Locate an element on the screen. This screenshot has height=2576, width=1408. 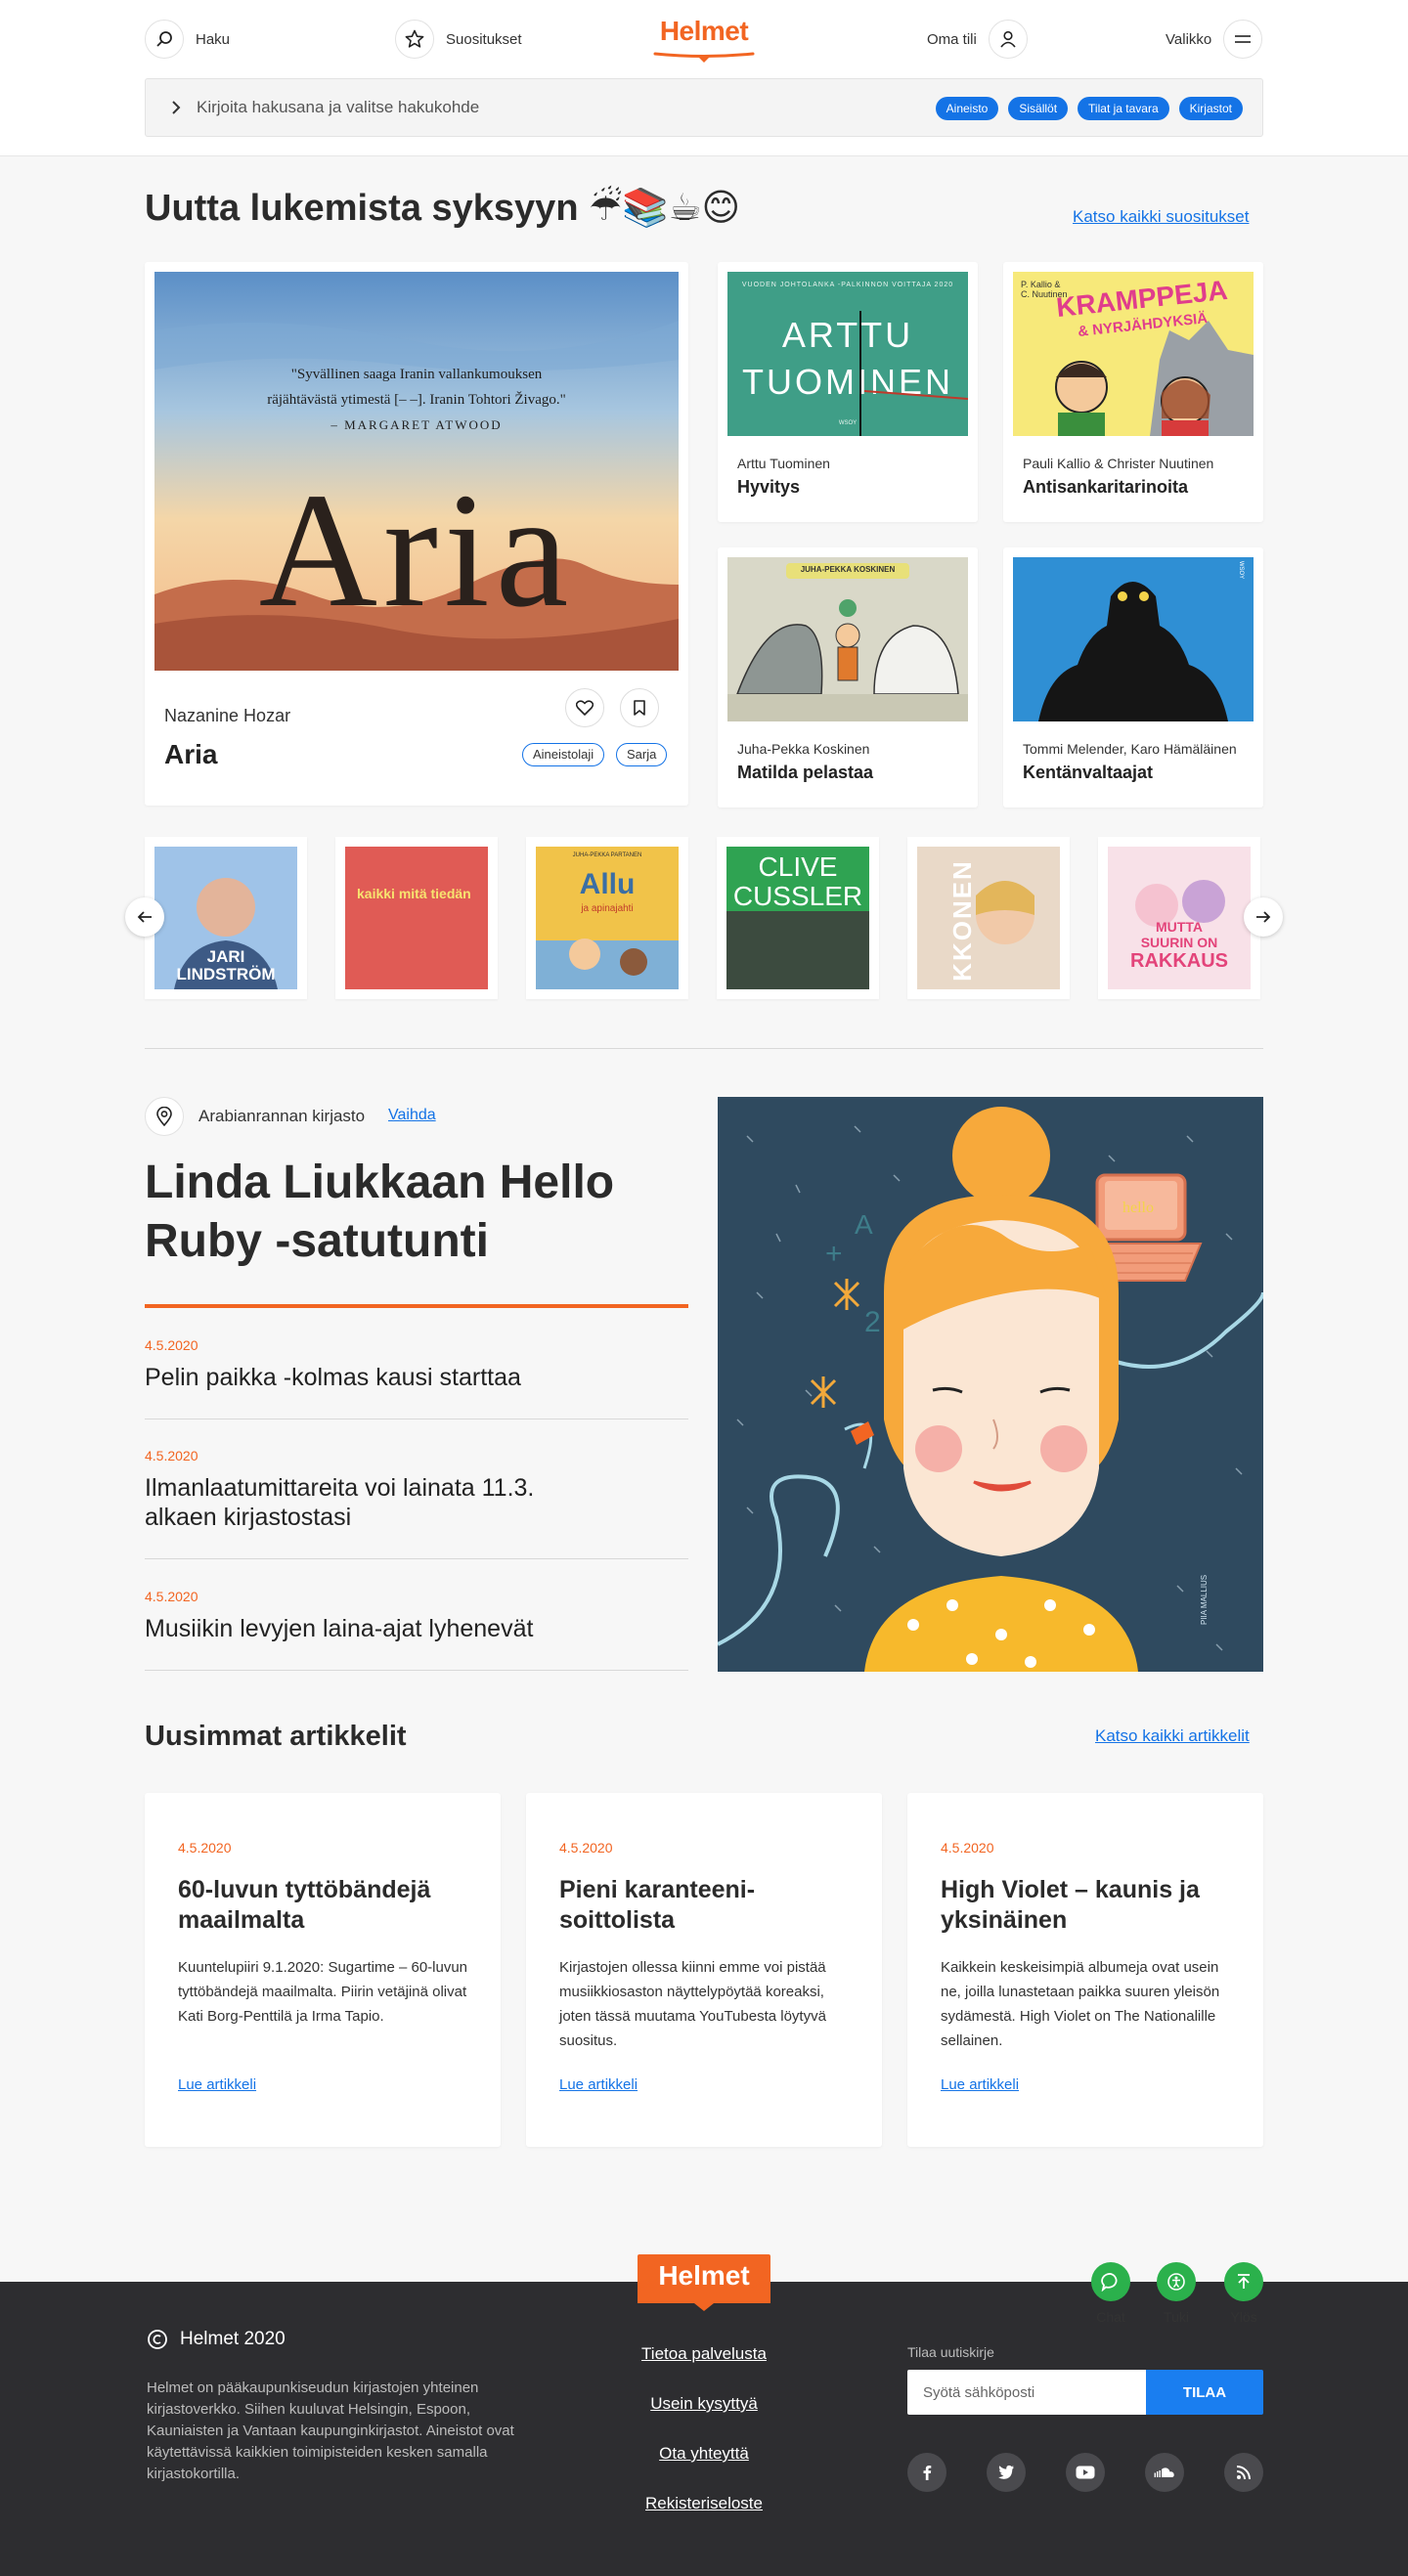
soundcloud-icon is located at coordinates (1164, 2472).